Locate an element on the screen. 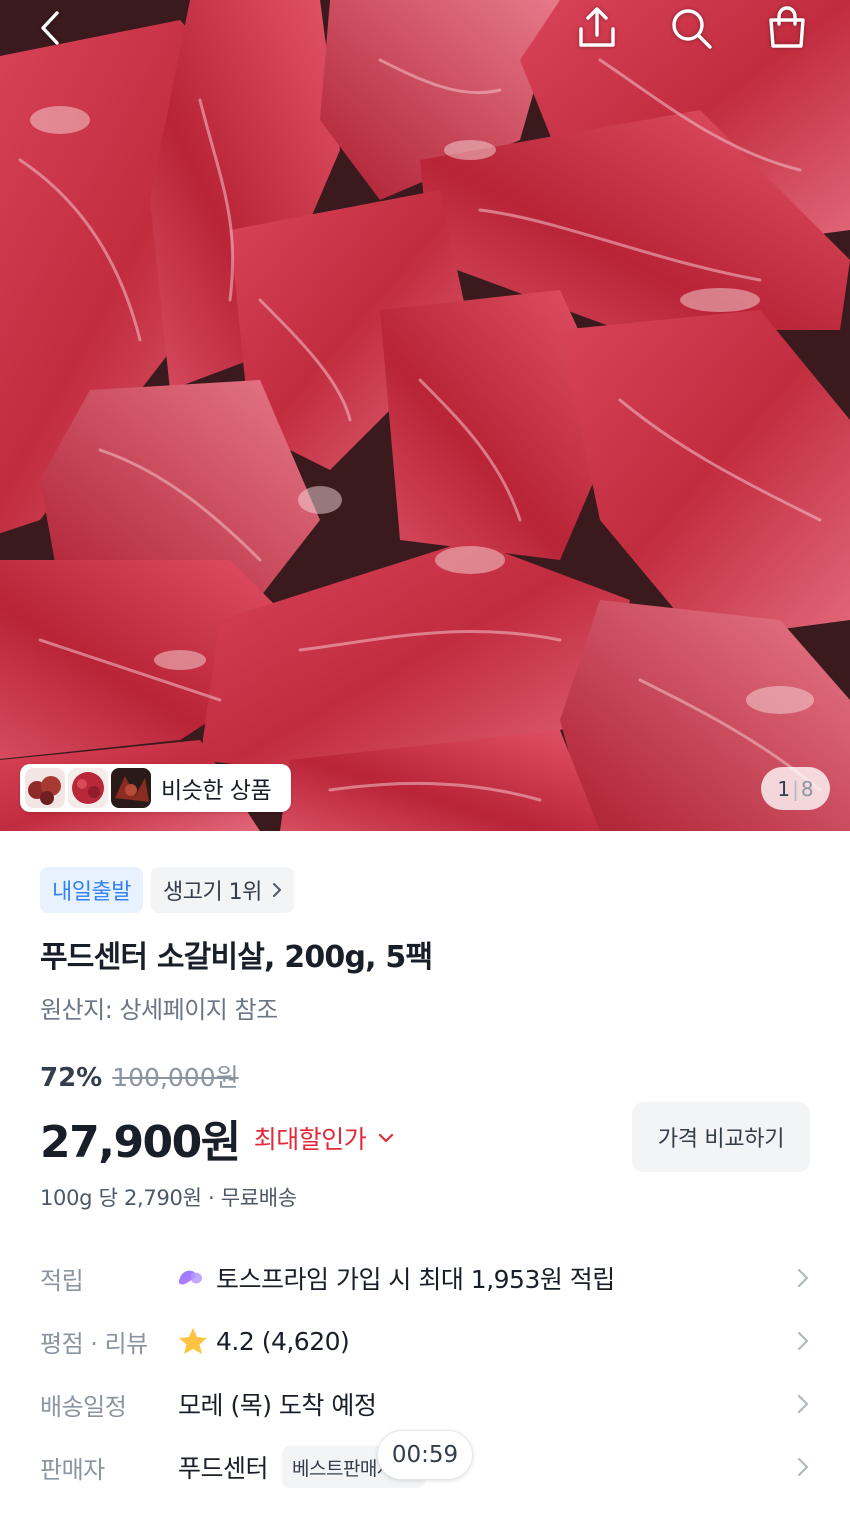 Image resolution: width=850 pixels, height=1516 pixels. unit-price-shipping: 100g 당 2,790원 · 무료배송 is located at coordinates (168, 1198).